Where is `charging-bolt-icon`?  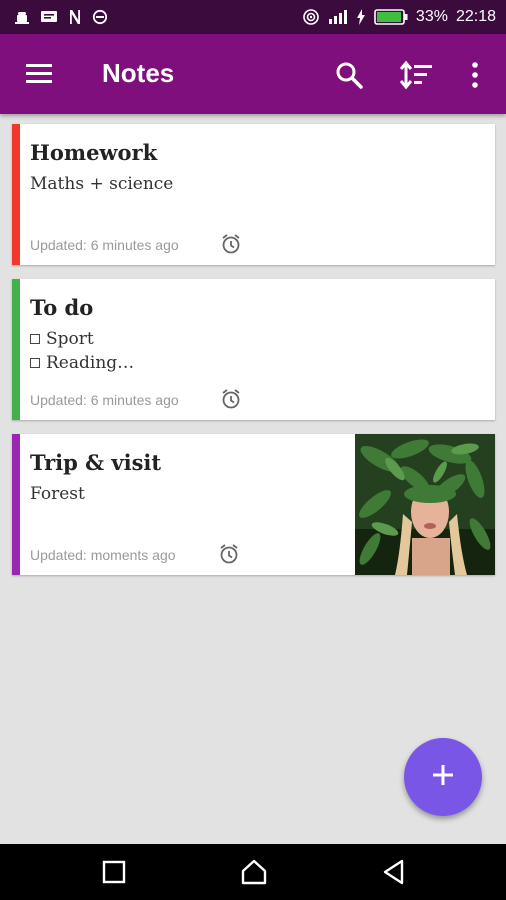
charging-bolt-icon is located at coordinates (361, 17).